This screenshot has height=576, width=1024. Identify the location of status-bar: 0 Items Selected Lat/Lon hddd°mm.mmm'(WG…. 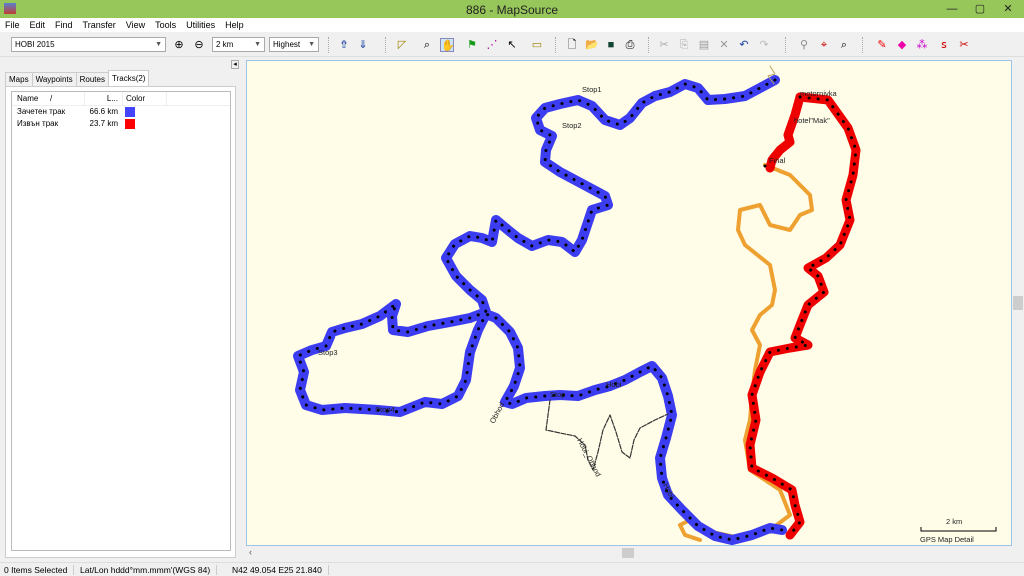
(512, 569).